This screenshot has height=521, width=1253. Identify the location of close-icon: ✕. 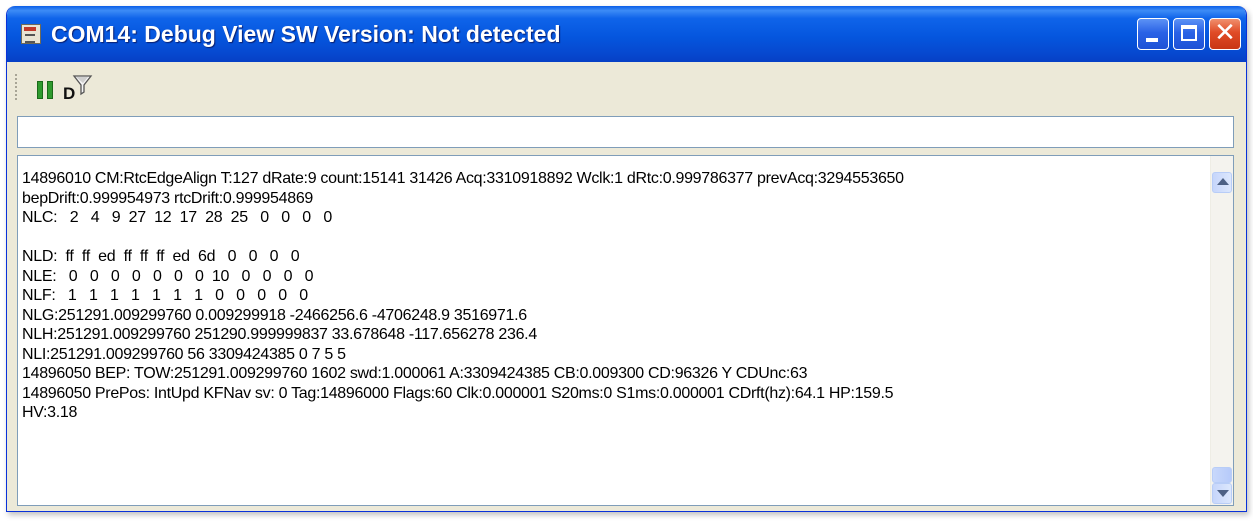
(1225, 33).